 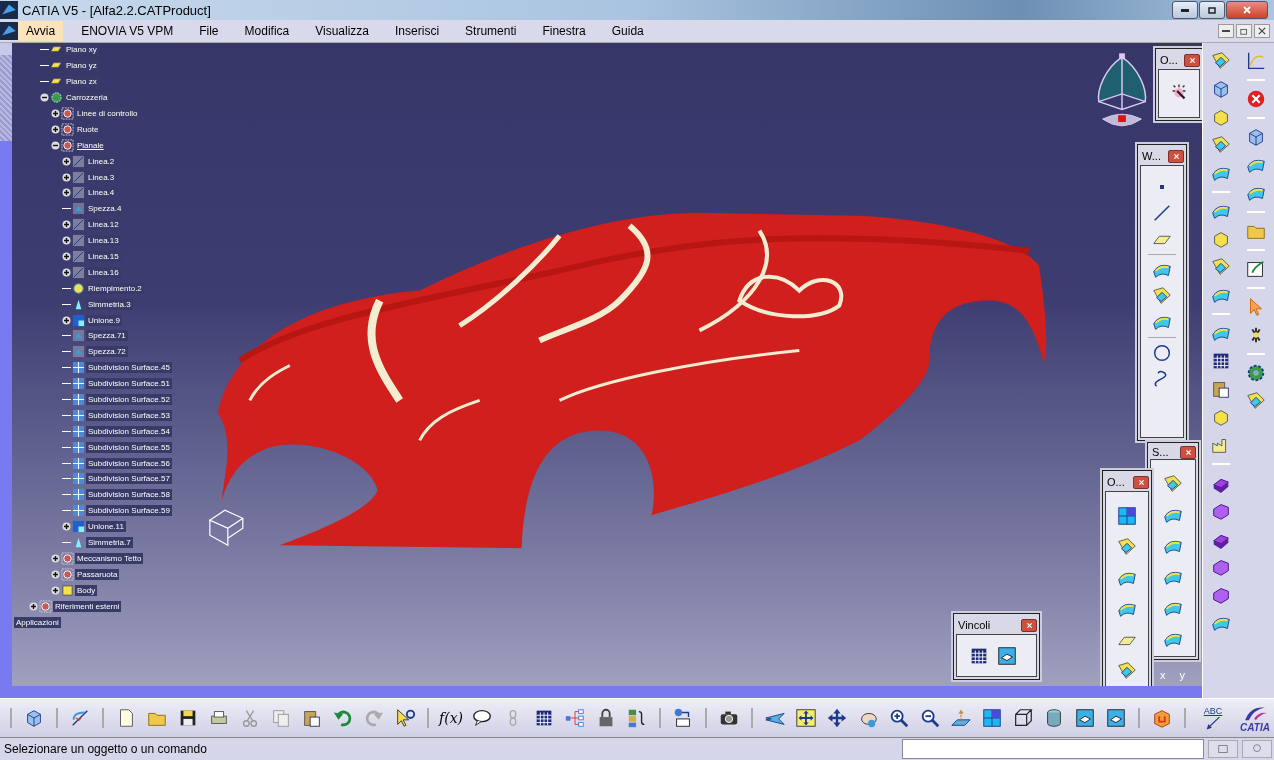 What do you see at coordinates (1182, 675) in the screenshot?
I see `axis-label: y` at bounding box center [1182, 675].